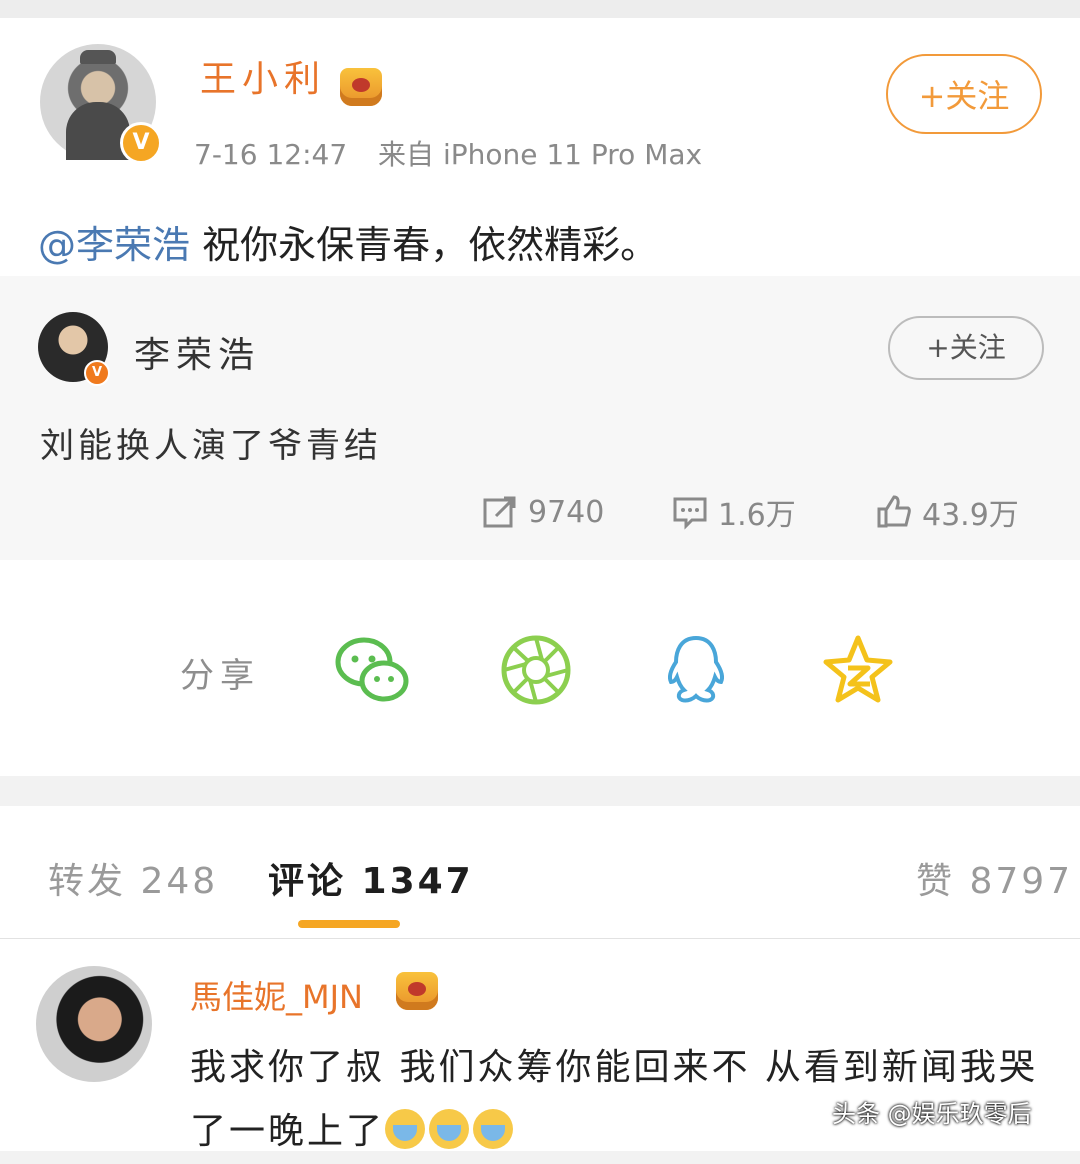 This screenshot has height=1164, width=1080. I want to click on like-stat: 43.9万, so click(947, 512).